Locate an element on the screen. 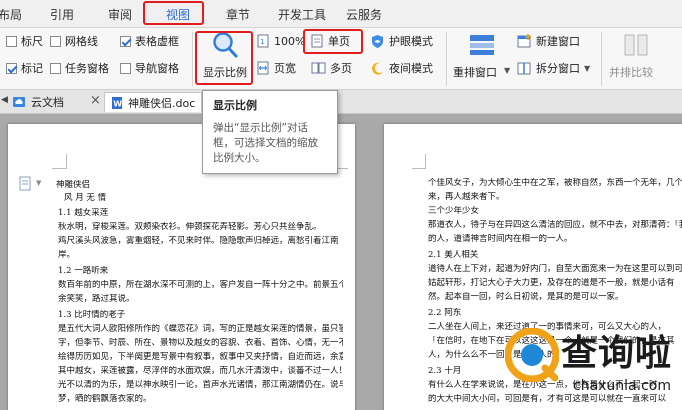  doc-line: 1.3 比时情的老子 is located at coordinates (92, 315).